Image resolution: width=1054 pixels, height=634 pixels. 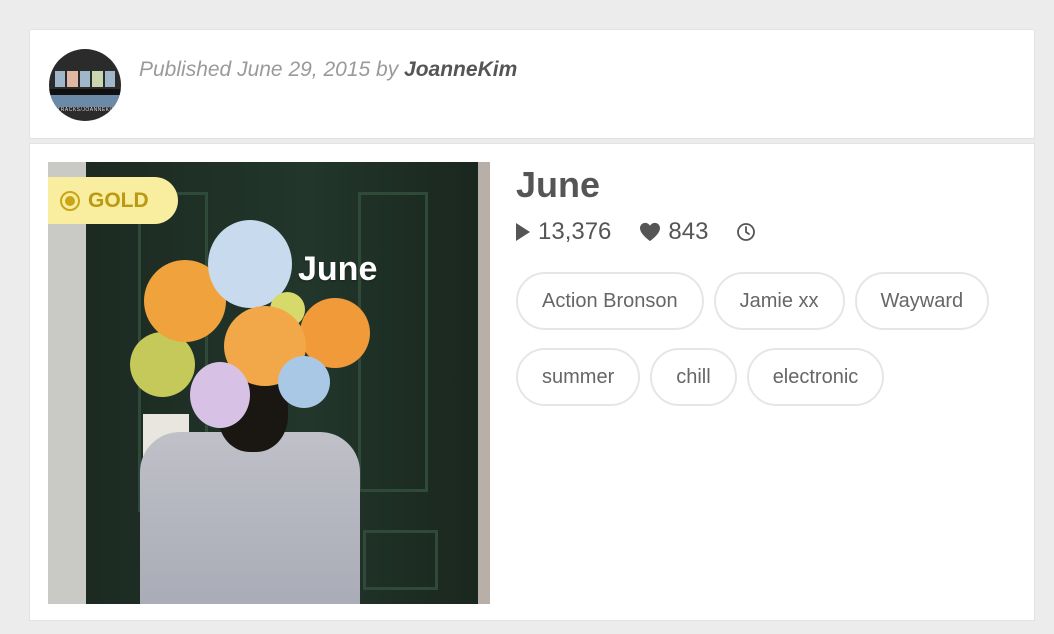 I want to click on tag-jamie-xx: Jamie xx, so click(x=779, y=301).